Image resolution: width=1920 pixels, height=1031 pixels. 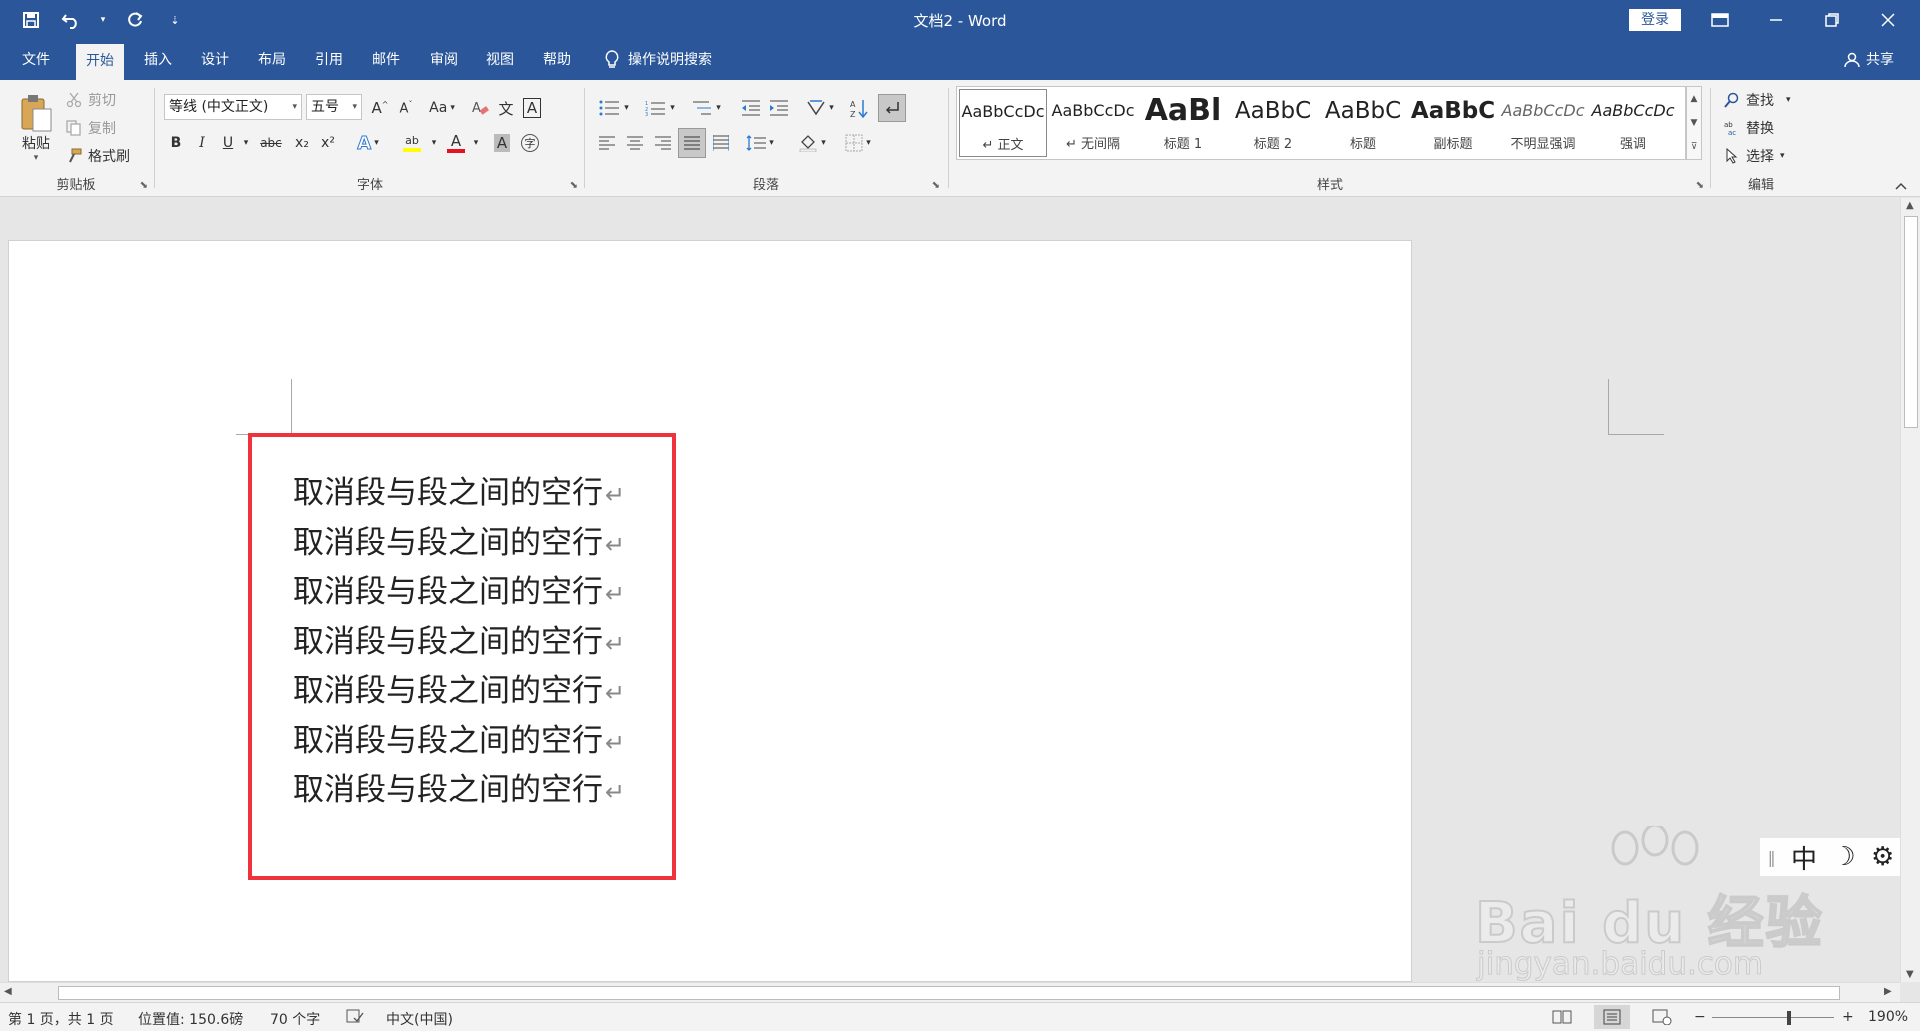 What do you see at coordinates (329, 60) in the screenshot?
I see `tab-references: 引用` at bounding box center [329, 60].